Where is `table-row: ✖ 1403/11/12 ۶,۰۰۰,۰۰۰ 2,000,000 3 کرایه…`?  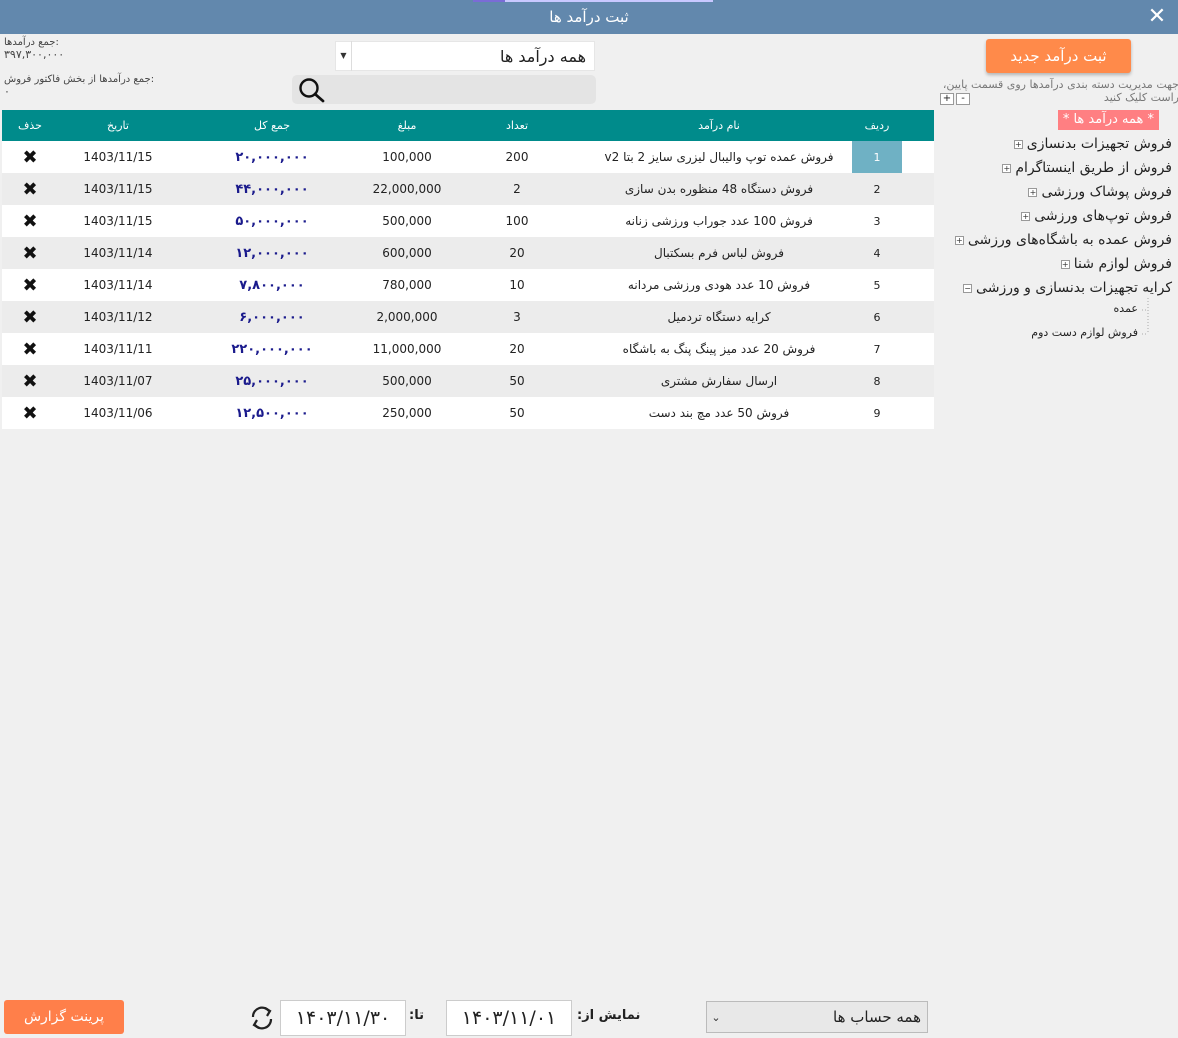
table-row: ✖ 1403/11/12 ۶,۰۰۰,۰۰۰ 2,000,000 3 کرایه… is located at coordinates (468, 317).